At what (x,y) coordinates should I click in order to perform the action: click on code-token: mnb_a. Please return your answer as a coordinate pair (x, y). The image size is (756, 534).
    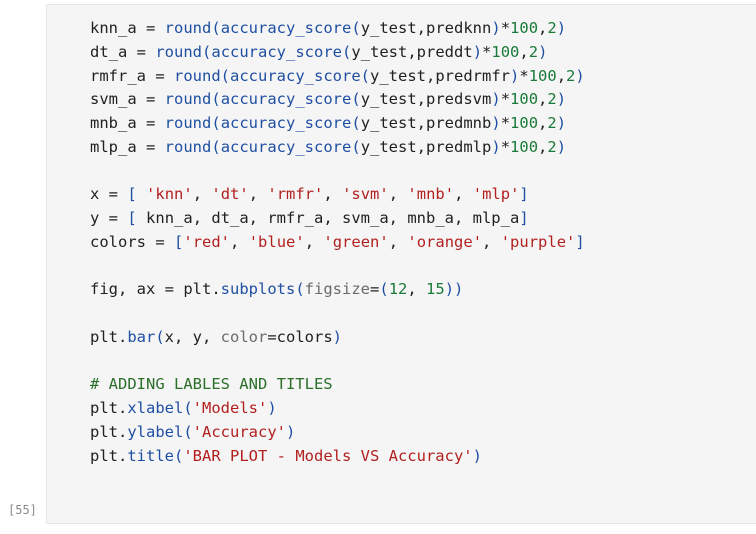
    Looking at the image, I should click on (118, 123).